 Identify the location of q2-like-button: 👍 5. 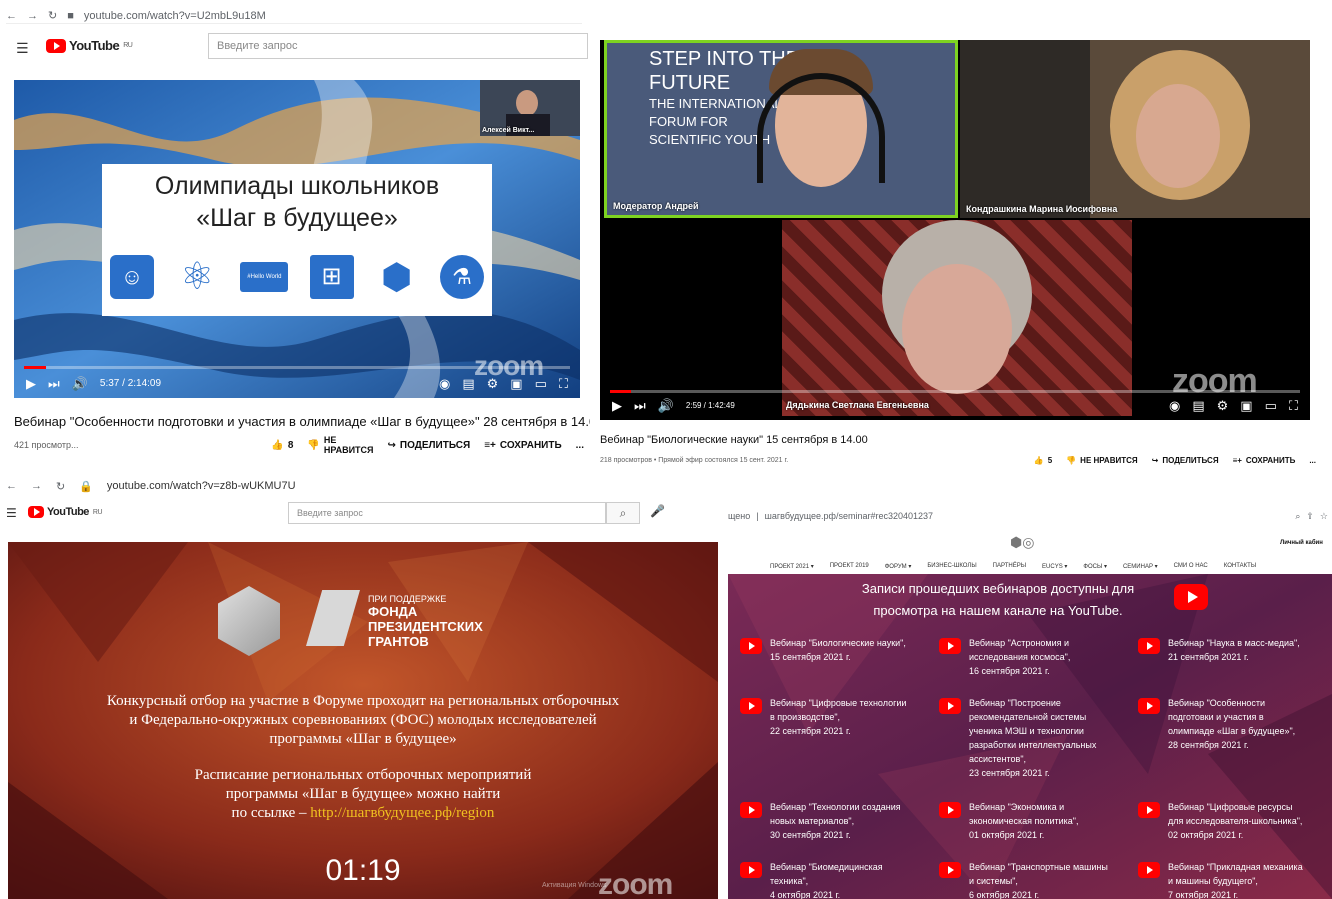
(1043, 460).